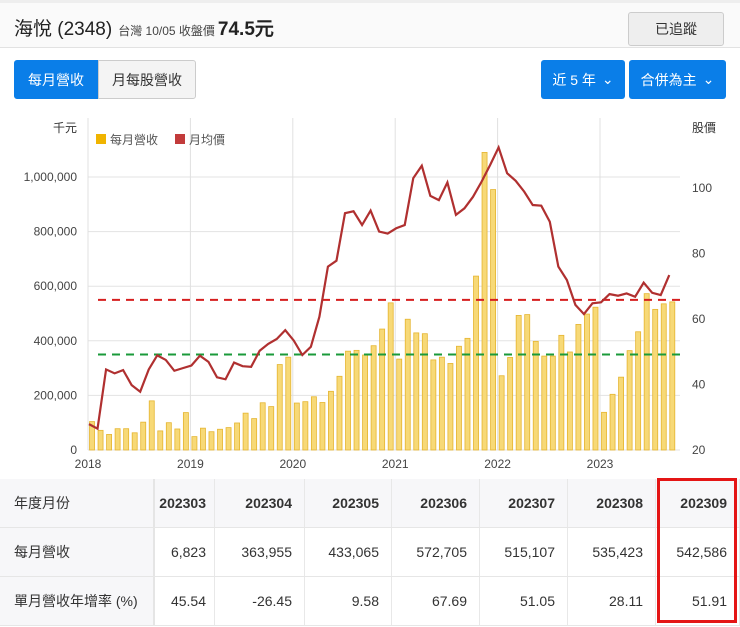 The width and height of the screenshot is (740, 627). What do you see at coordinates (51, 177) in the screenshot?
I see `left-tick-label: 1,000,000` at bounding box center [51, 177].